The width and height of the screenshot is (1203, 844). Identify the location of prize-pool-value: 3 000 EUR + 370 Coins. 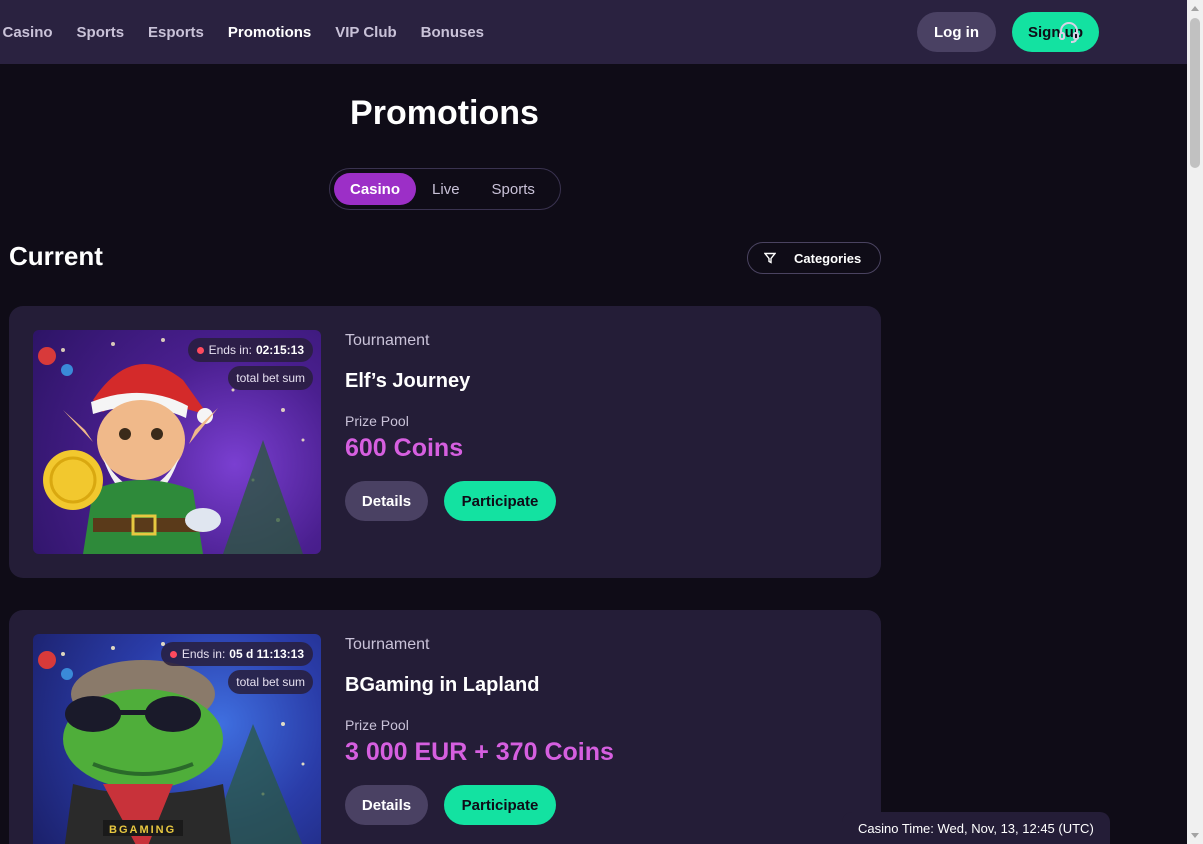
(479, 752).